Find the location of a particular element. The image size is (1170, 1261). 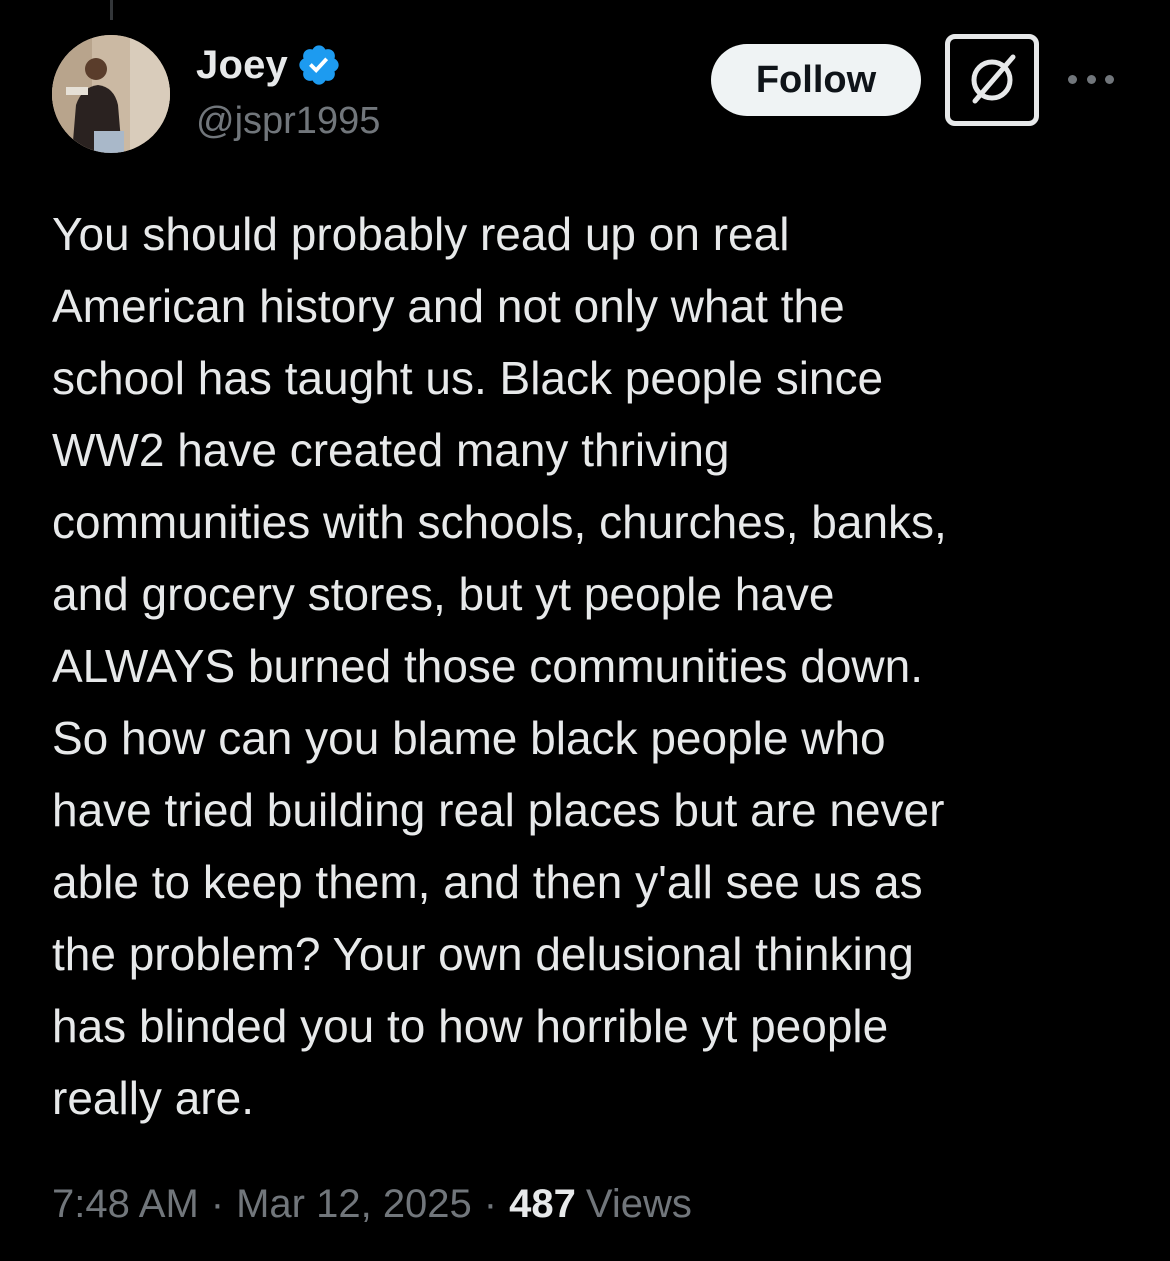

display-name: Joey is located at coordinates (242, 65).